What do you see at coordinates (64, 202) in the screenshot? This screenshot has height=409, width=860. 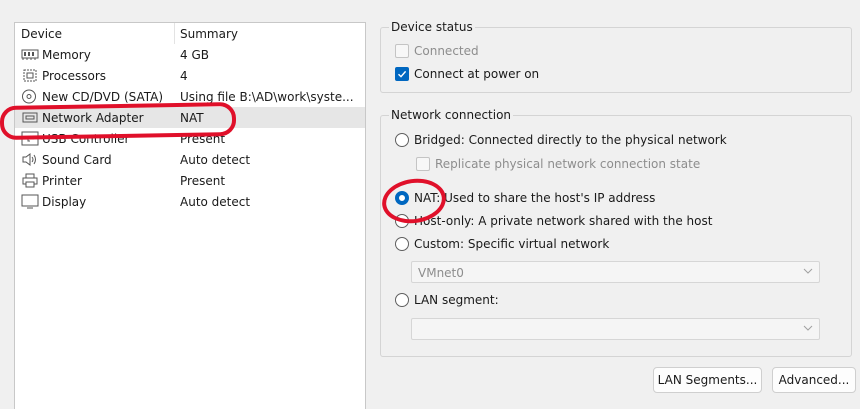 I see `device-name: Display` at bounding box center [64, 202].